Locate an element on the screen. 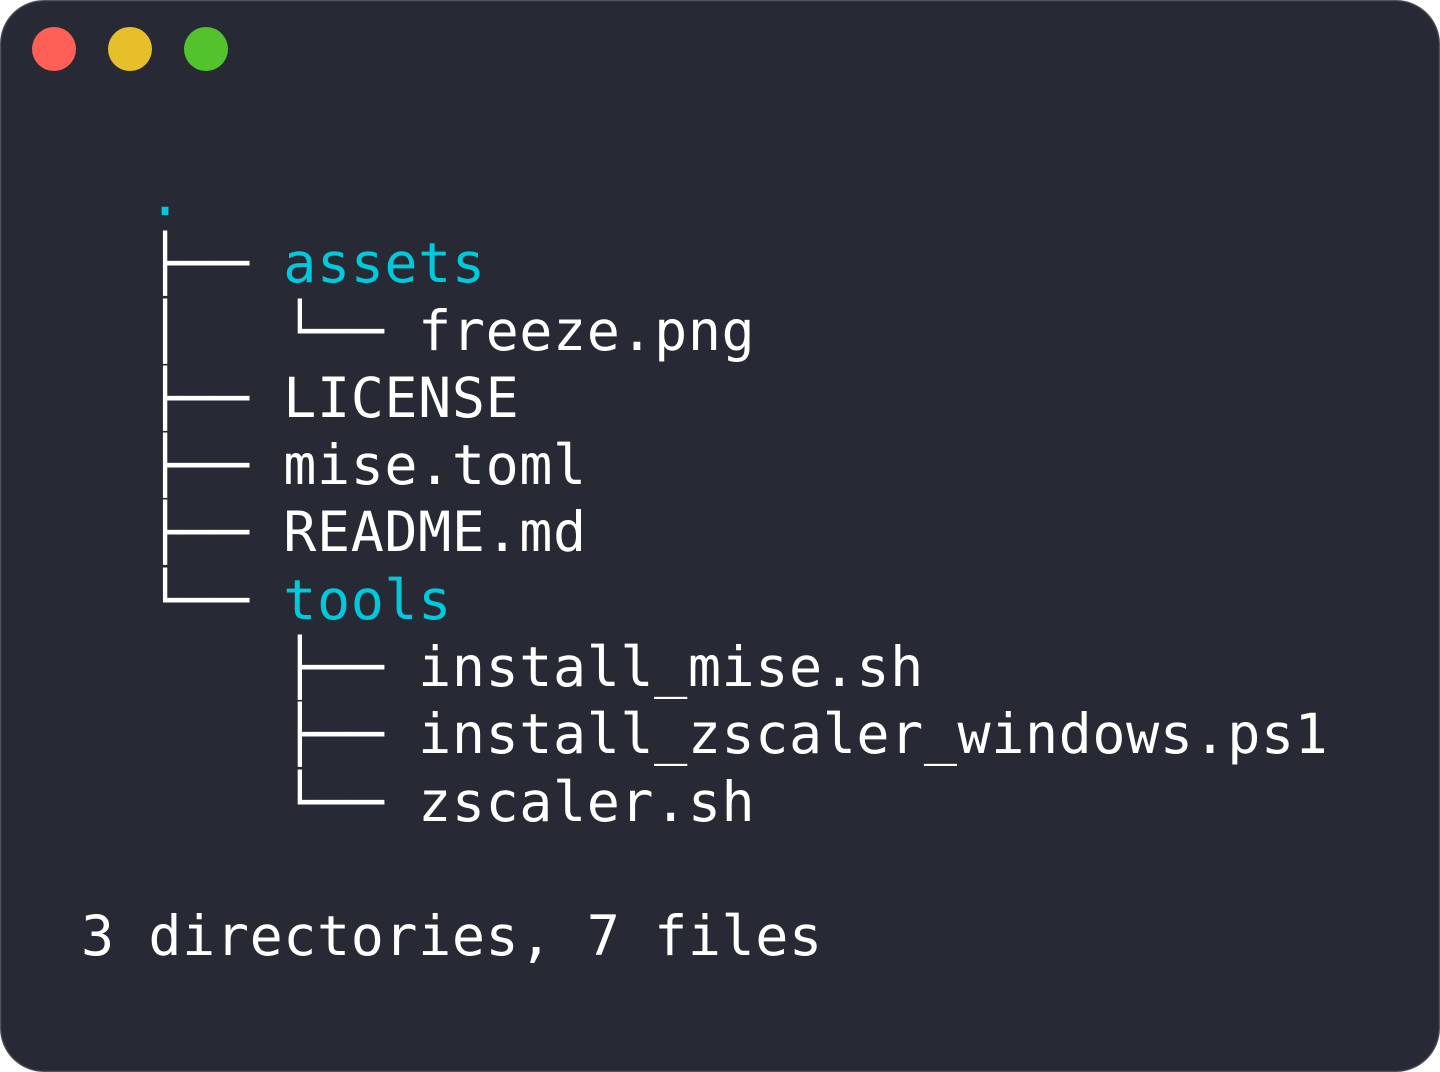 The image size is (1440, 1072). tree-file-name: mise.toml is located at coordinates (435, 465).